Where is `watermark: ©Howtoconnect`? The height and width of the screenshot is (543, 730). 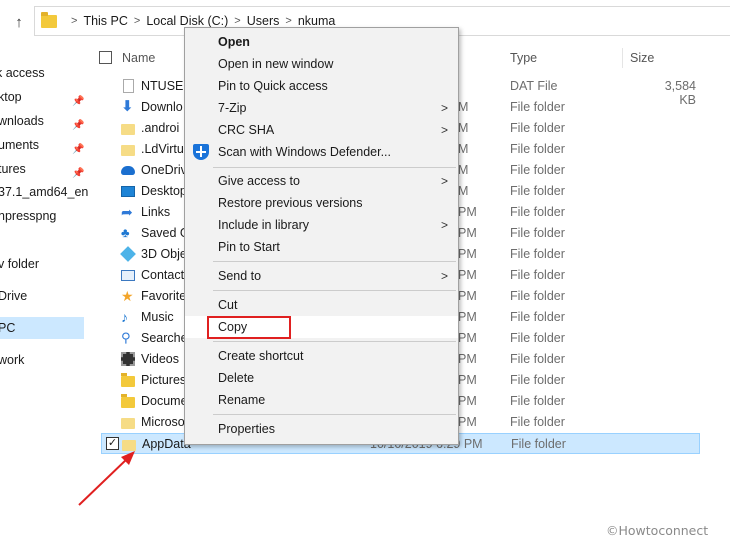
watermark: ©Howtoconnect is located at coordinates (657, 530).